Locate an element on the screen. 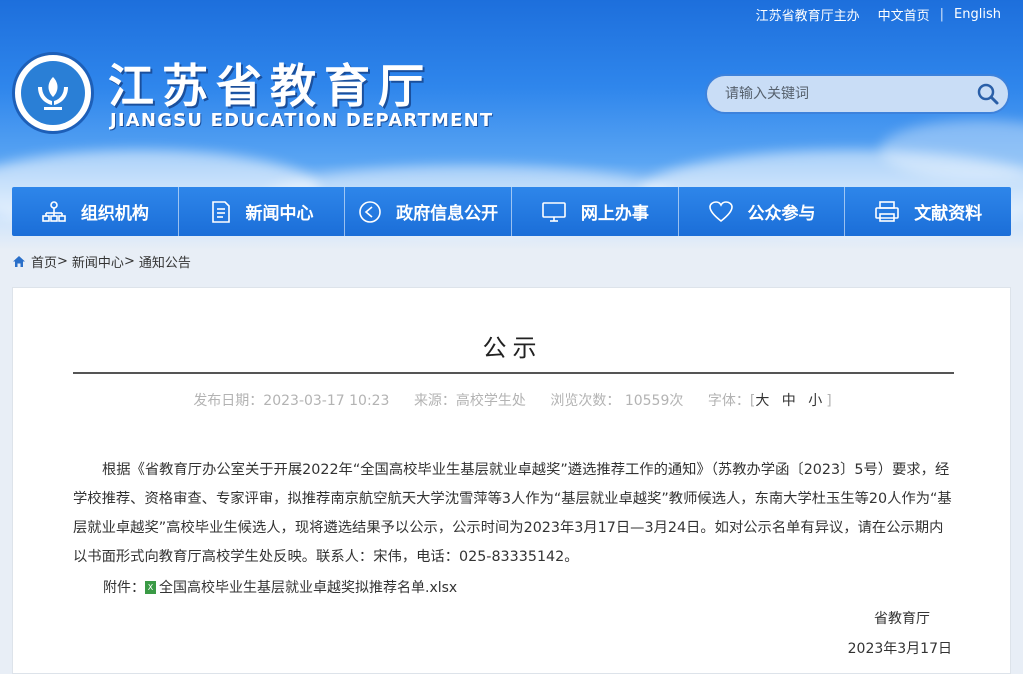 This screenshot has width=1023, height=674. attachment-link: X 全国高校毕业生基层就业卓越奖拟推荐名单.xlsx is located at coordinates (301, 587).